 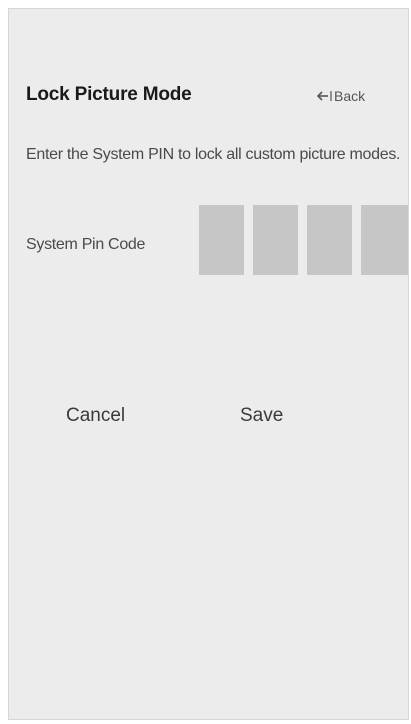 What do you see at coordinates (95, 416) in the screenshot?
I see `cancel-button: Cancel` at bounding box center [95, 416].